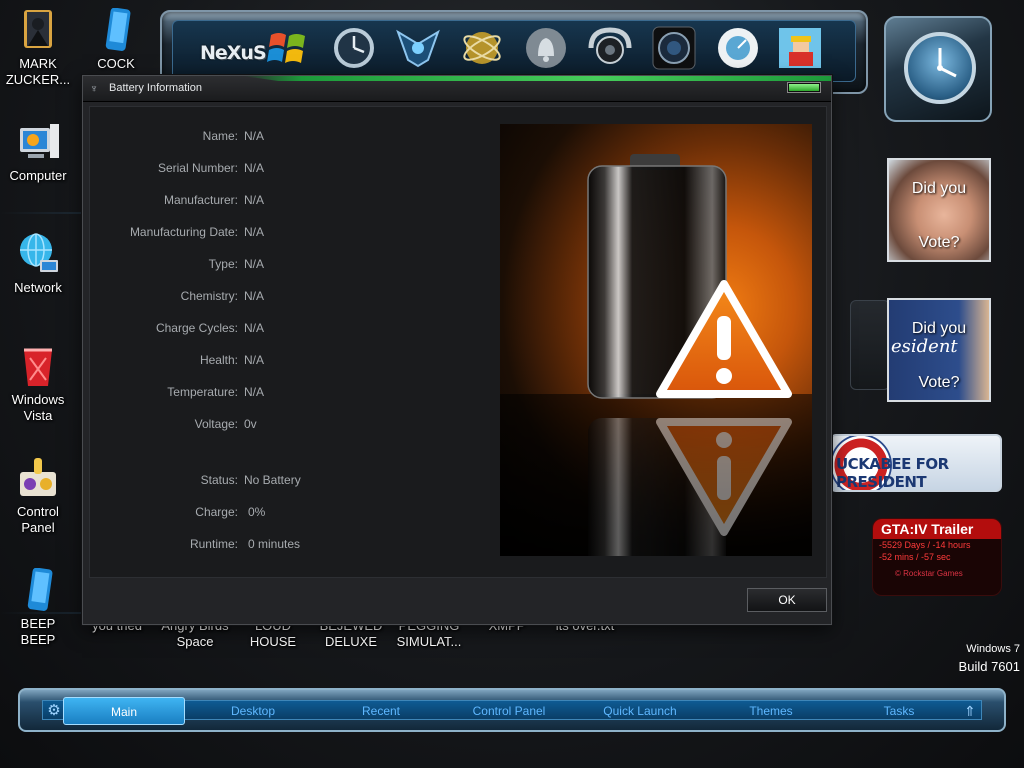 The height and width of the screenshot is (768, 1024). I want to click on prop-serial-number: Serial Number: N/A, so click(211, 168).